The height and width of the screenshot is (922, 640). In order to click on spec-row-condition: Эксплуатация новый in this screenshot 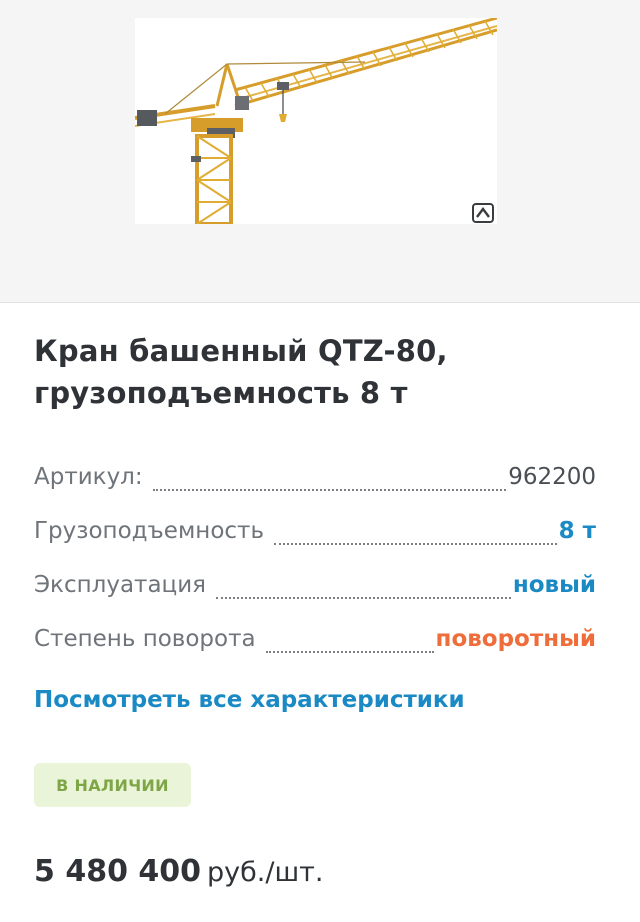, I will do `click(315, 593)`.